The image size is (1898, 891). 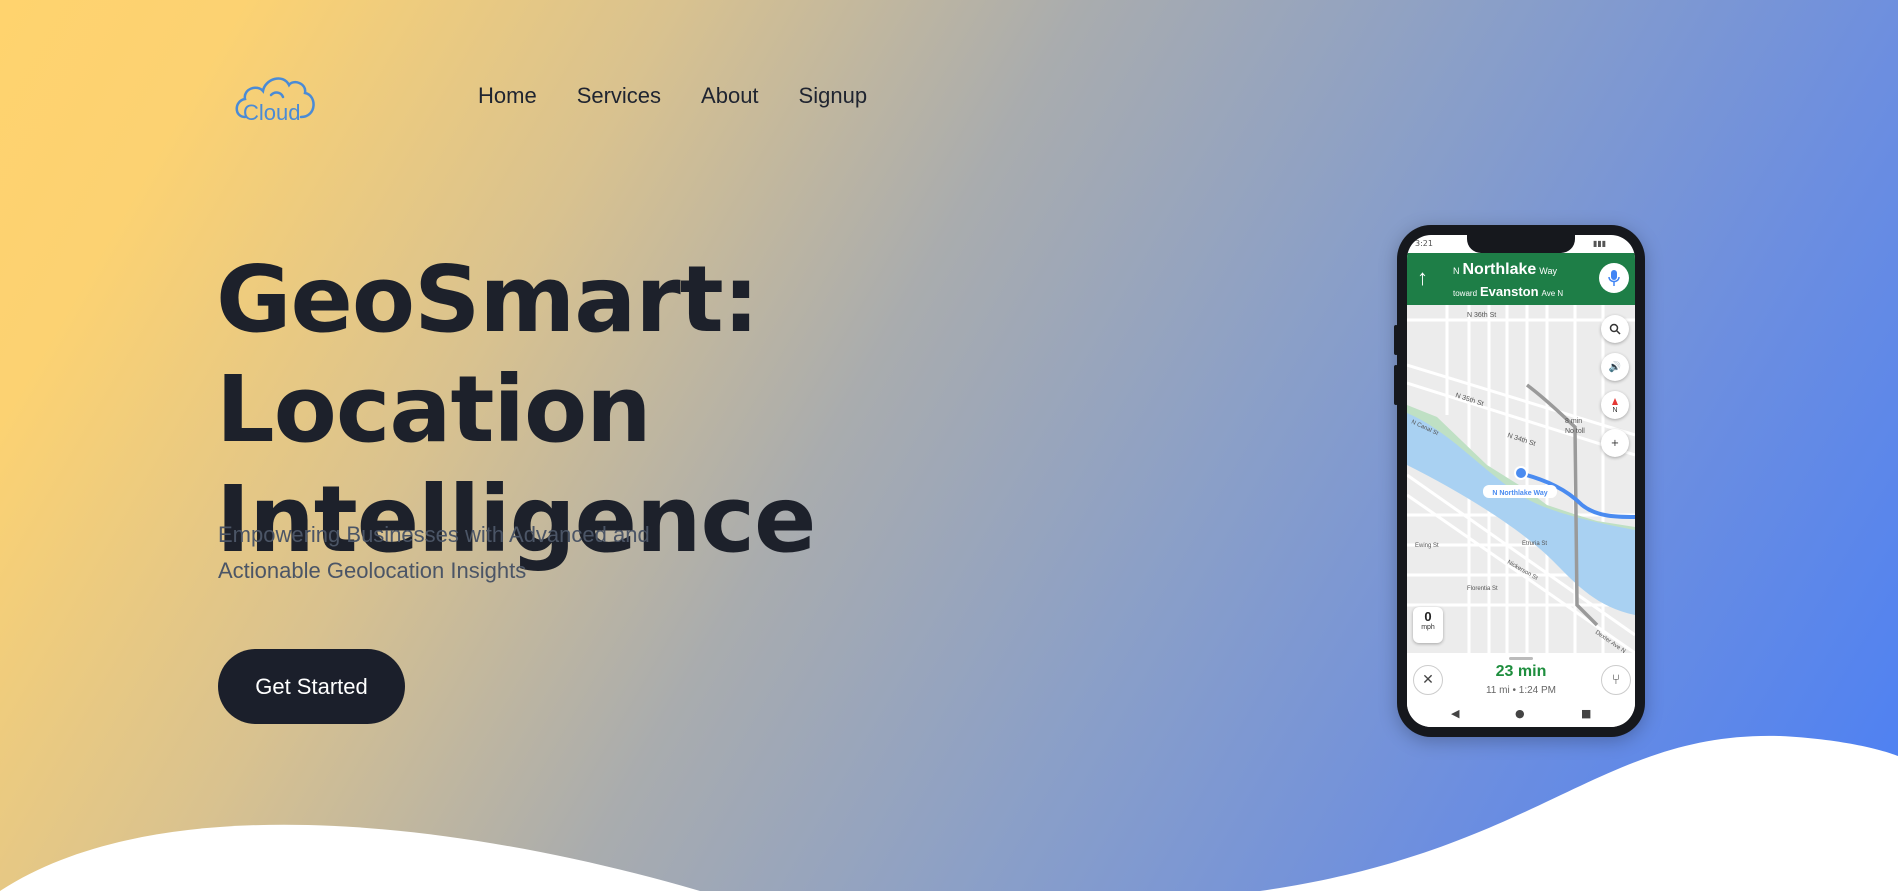 What do you see at coordinates (274, 95) in the screenshot?
I see `cloud-logo-icon: Cloud` at bounding box center [274, 95].